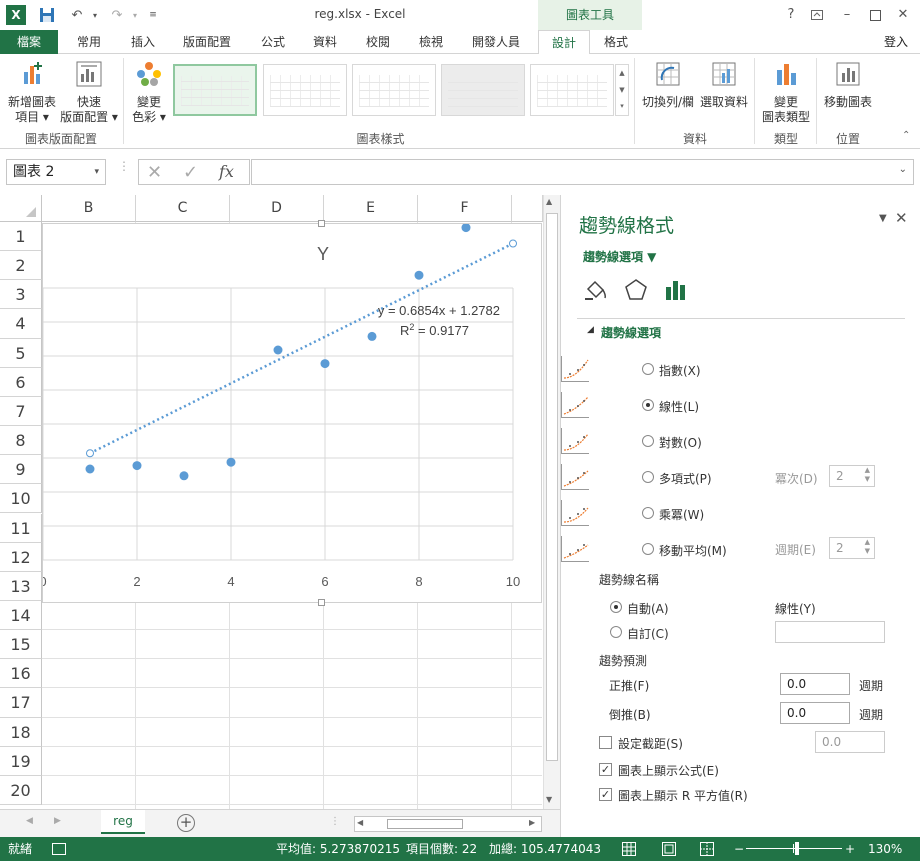 The width and height of the screenshot is (920, 861). Describe the element at coordinates (186, 823) in the screenshot. I see `add-sheet-icon: +` at that location.